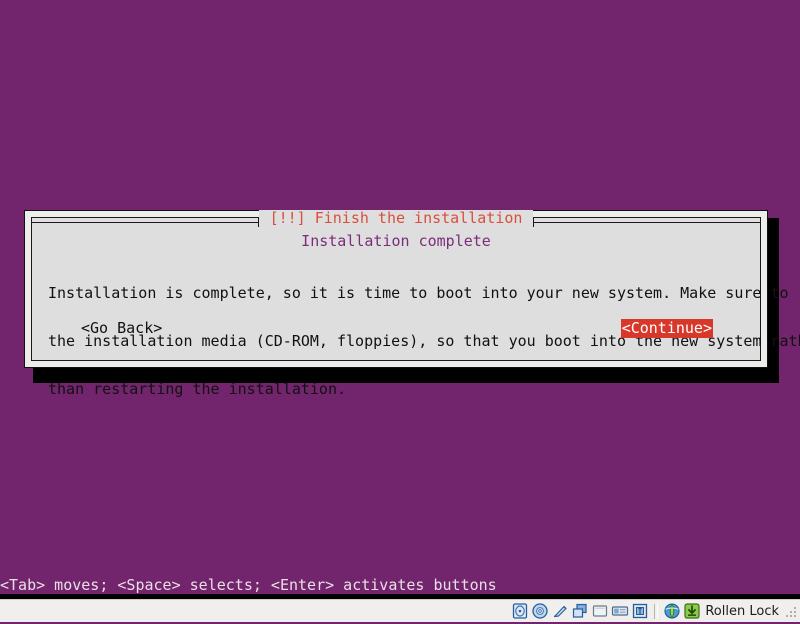 The width and height of the screenshot is (800, 624). What do you see at coordinates (560, 611) in the screenshot?
I see `usb-drive-icon` at bounding box center [560, 611].